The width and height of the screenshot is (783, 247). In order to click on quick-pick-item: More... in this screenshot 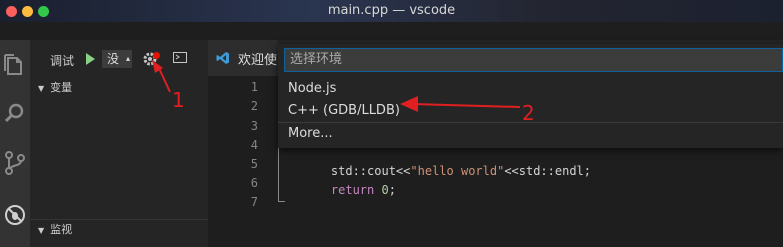, I will do `click(530, 133)`.